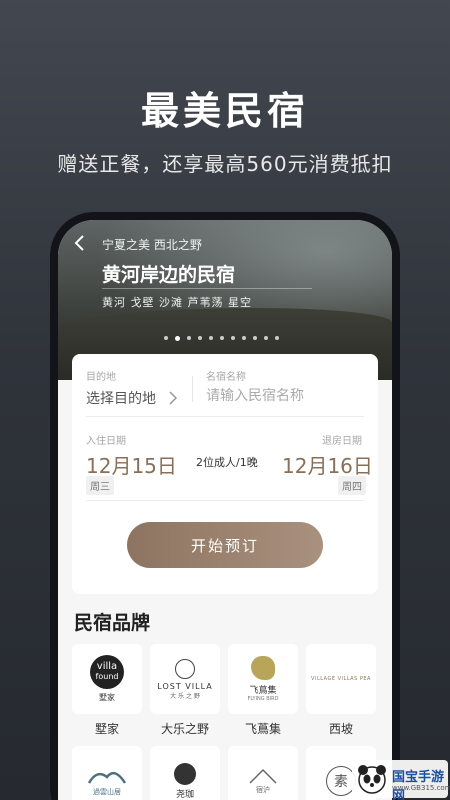  I want to click on lost-villa-logo-icon, so click(185, 668).